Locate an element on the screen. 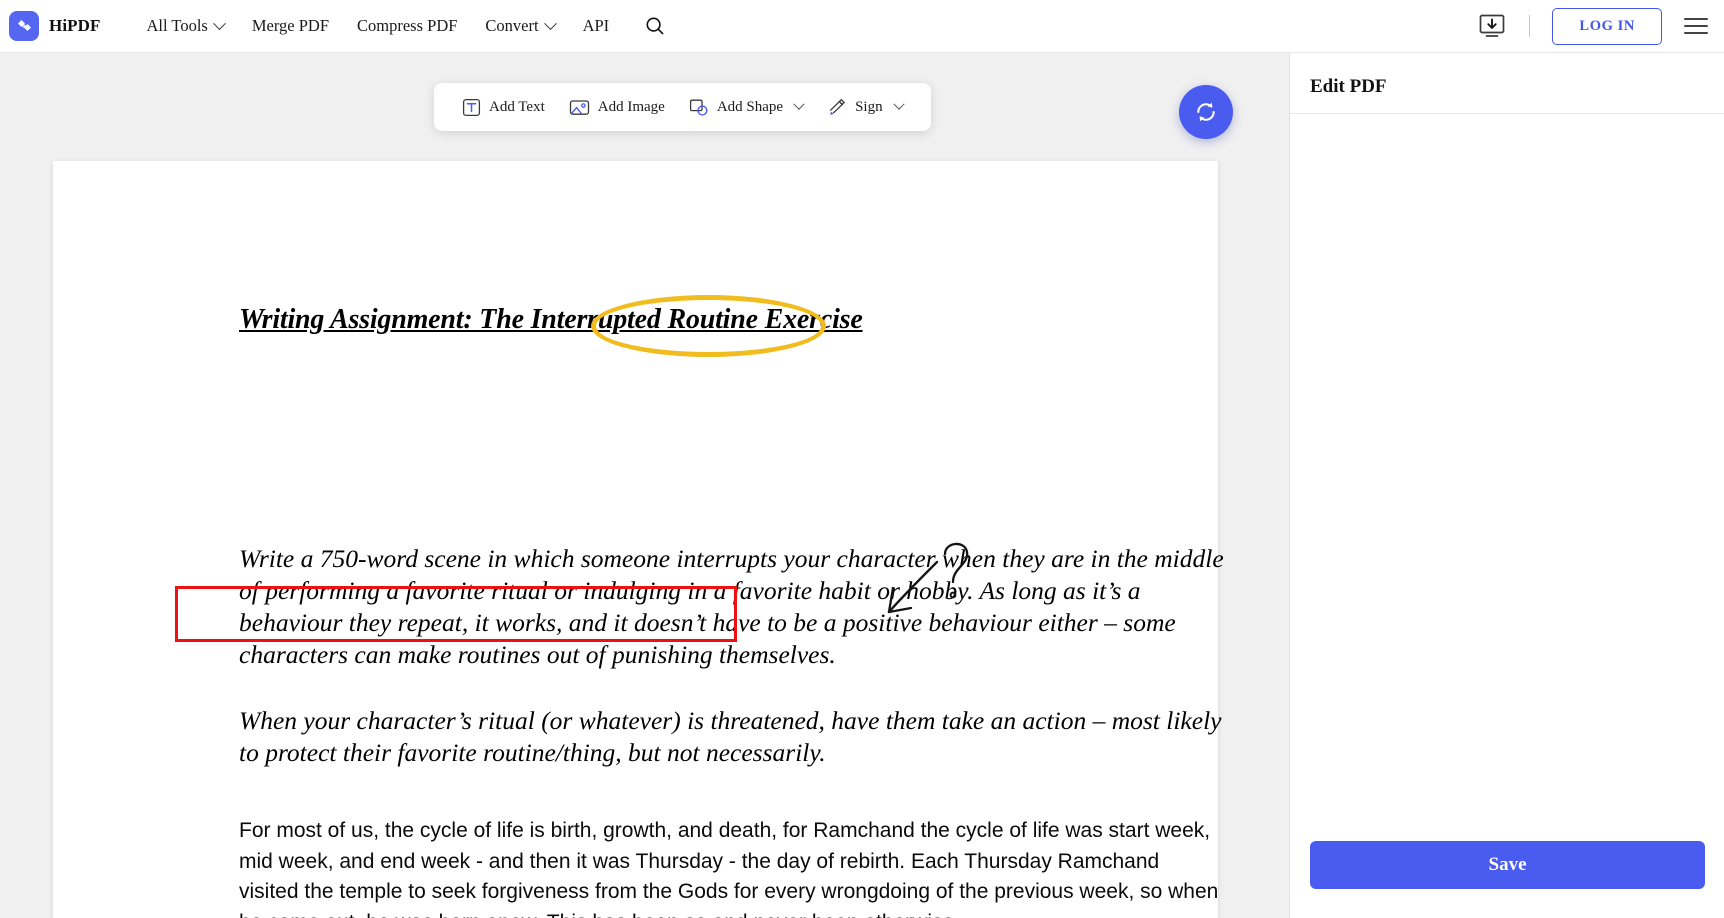  brand-name: HiPDF is located at coordinates (75, 25).